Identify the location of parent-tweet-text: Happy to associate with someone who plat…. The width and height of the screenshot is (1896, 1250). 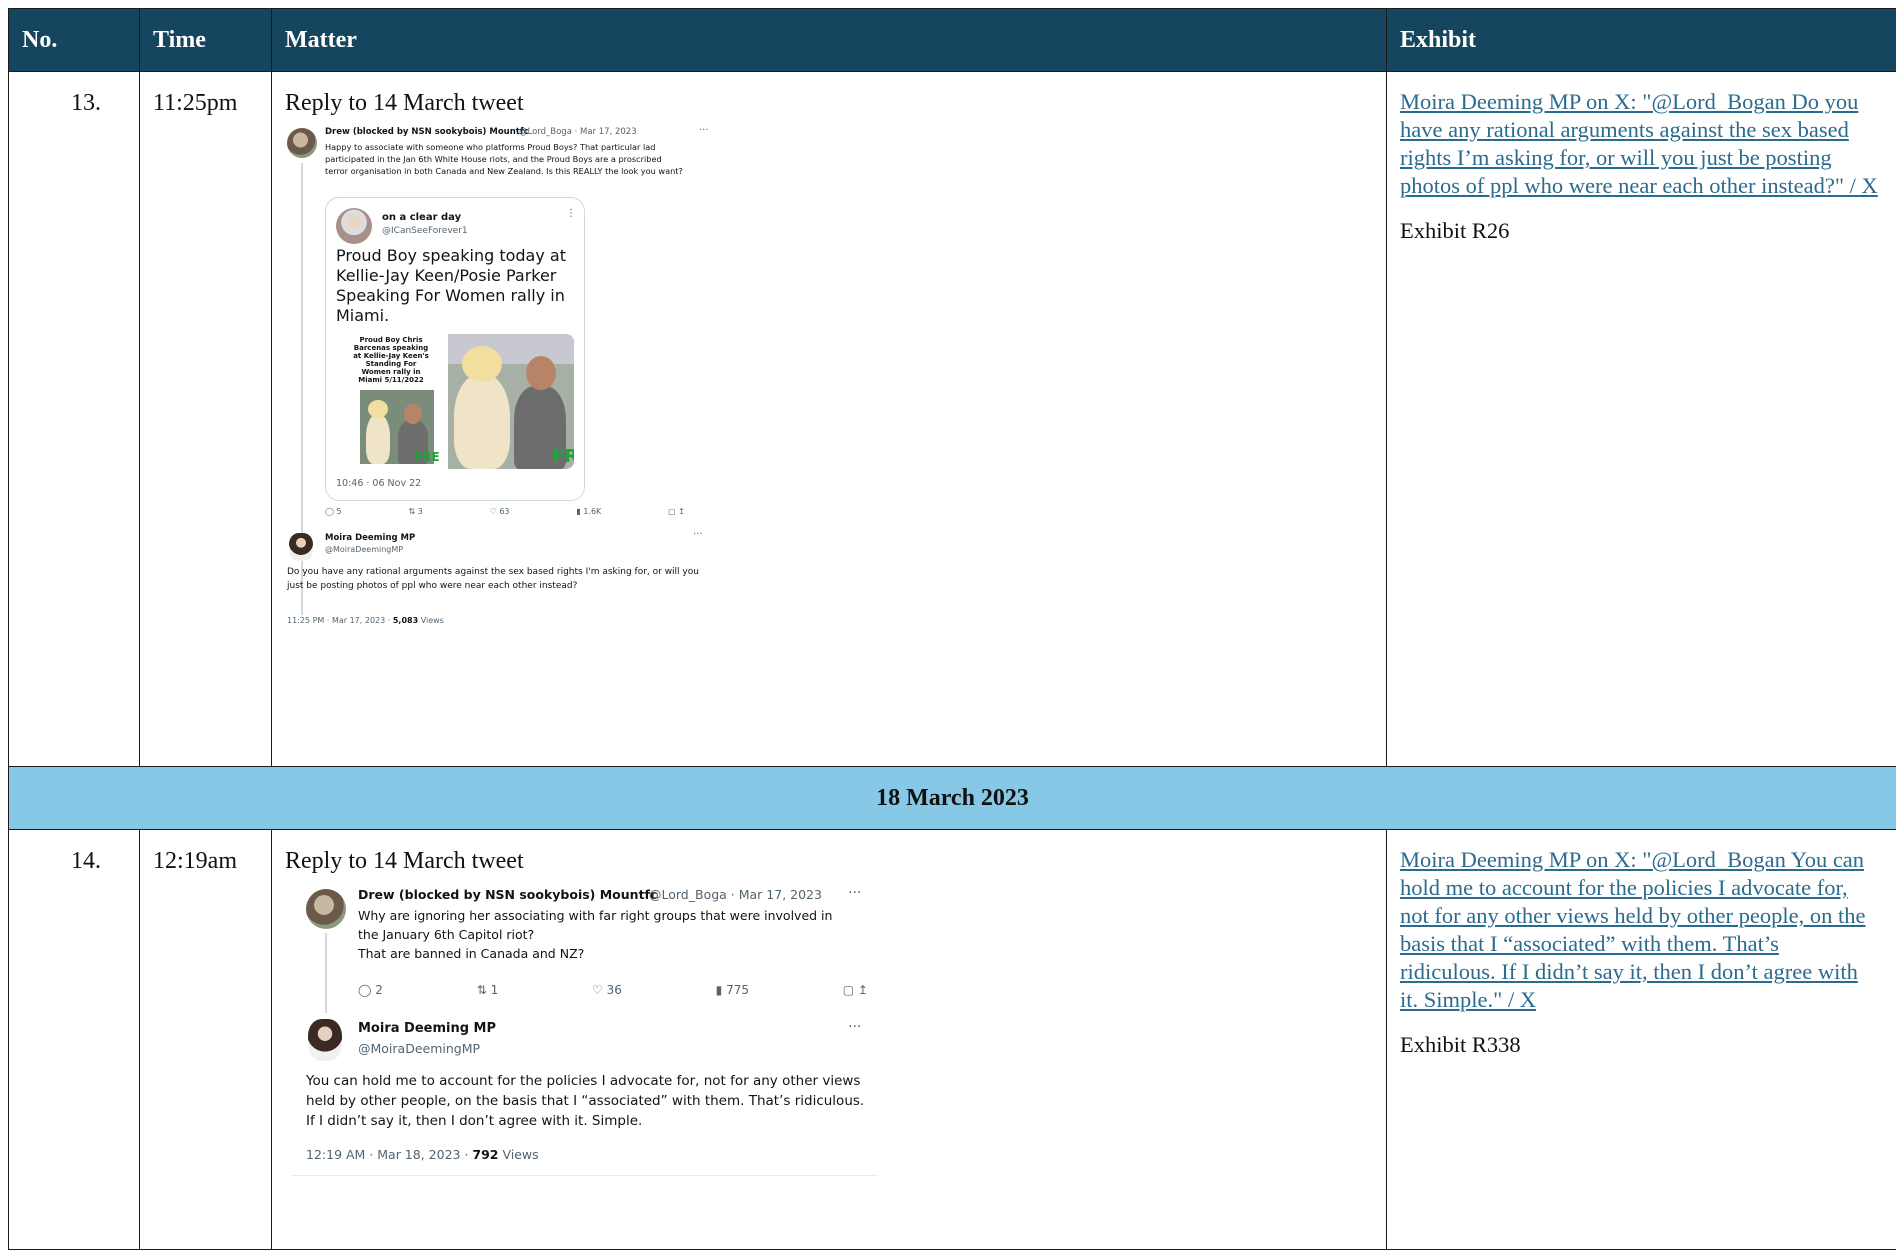
(505, 159).